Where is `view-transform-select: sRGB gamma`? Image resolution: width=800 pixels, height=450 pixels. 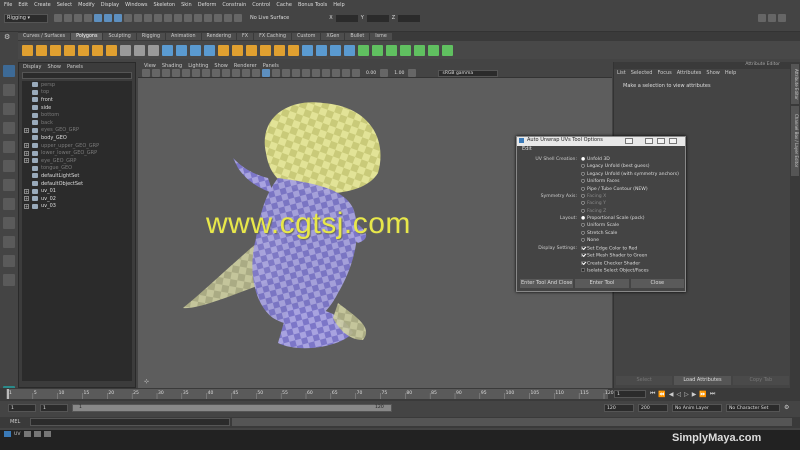
view-transform-select: sRGB gamma is located at coordinates (468, 73).